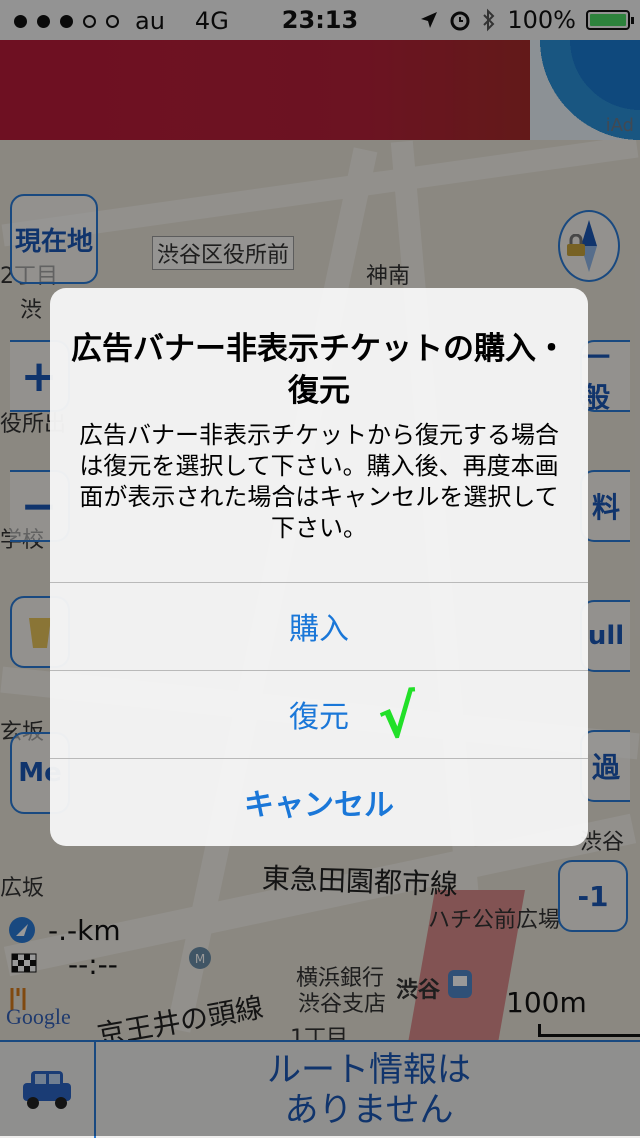 The height and width of the screenshot is (1138, 640). I want to click on check-mark-icon: √, so click(397, 717).